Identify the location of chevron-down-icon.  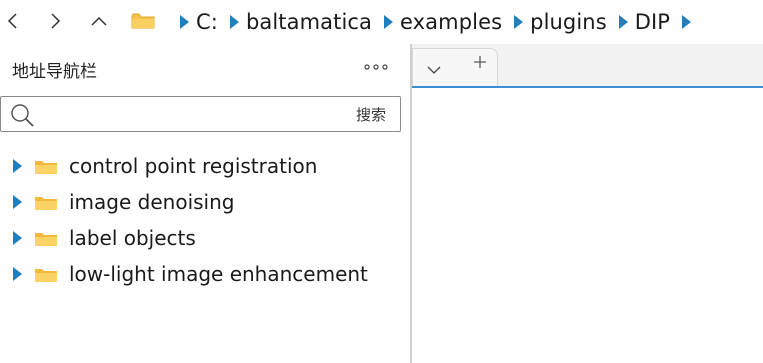
(434, 70).